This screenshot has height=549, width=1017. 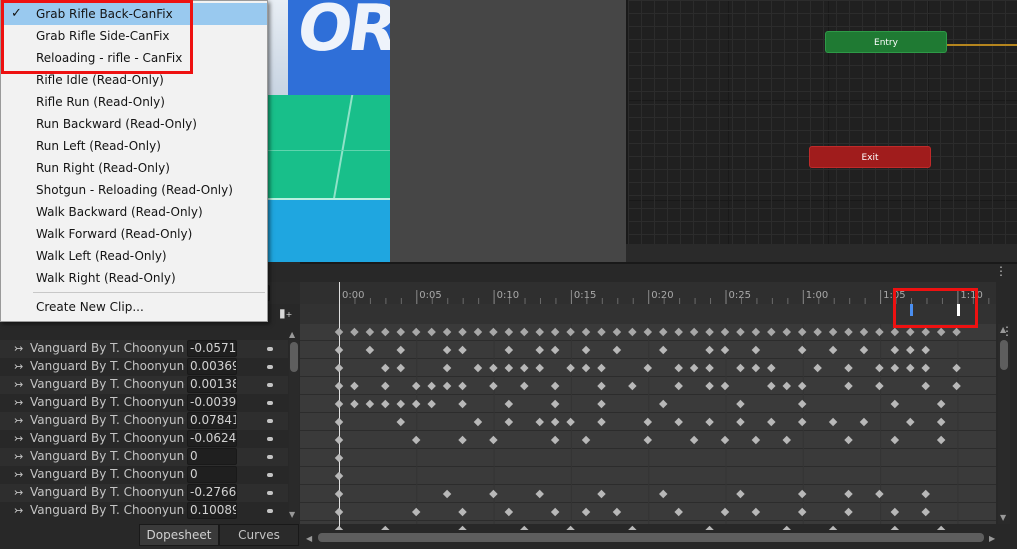 I want to click on property-value-field: -0.0571, so click(x=212, y=348).